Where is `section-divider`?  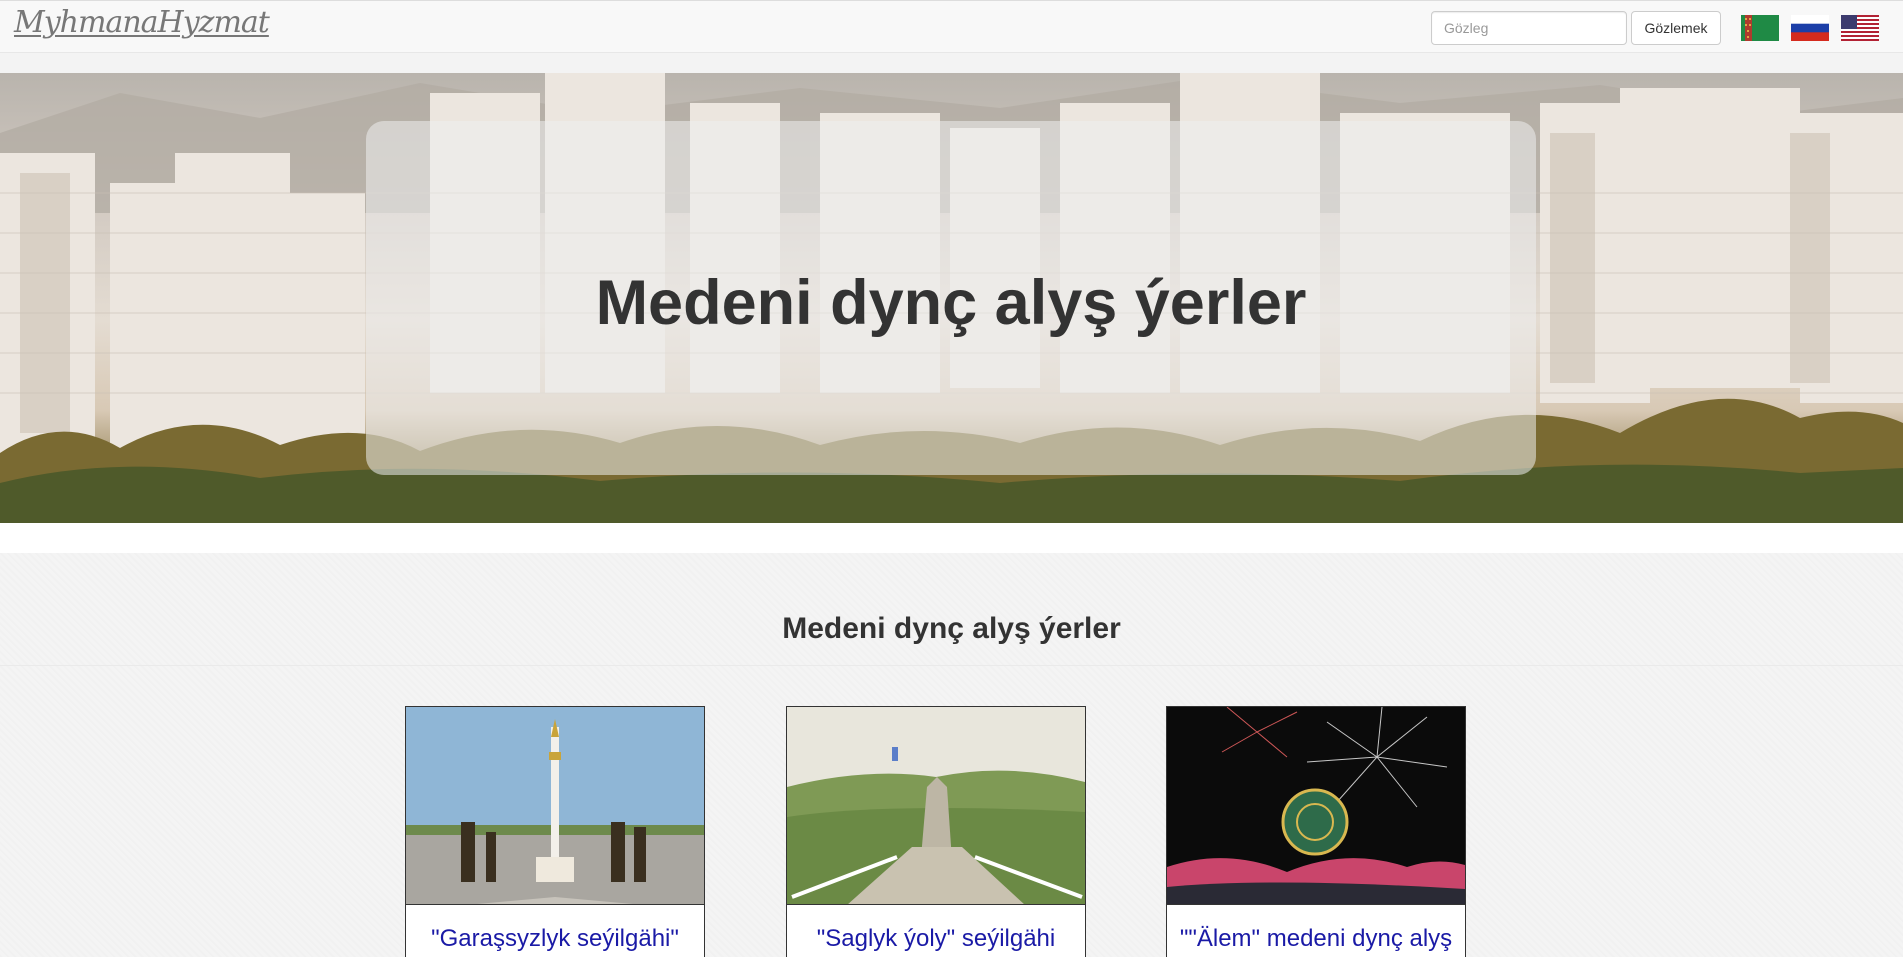
section-divider is located at coordinates (951, 665).